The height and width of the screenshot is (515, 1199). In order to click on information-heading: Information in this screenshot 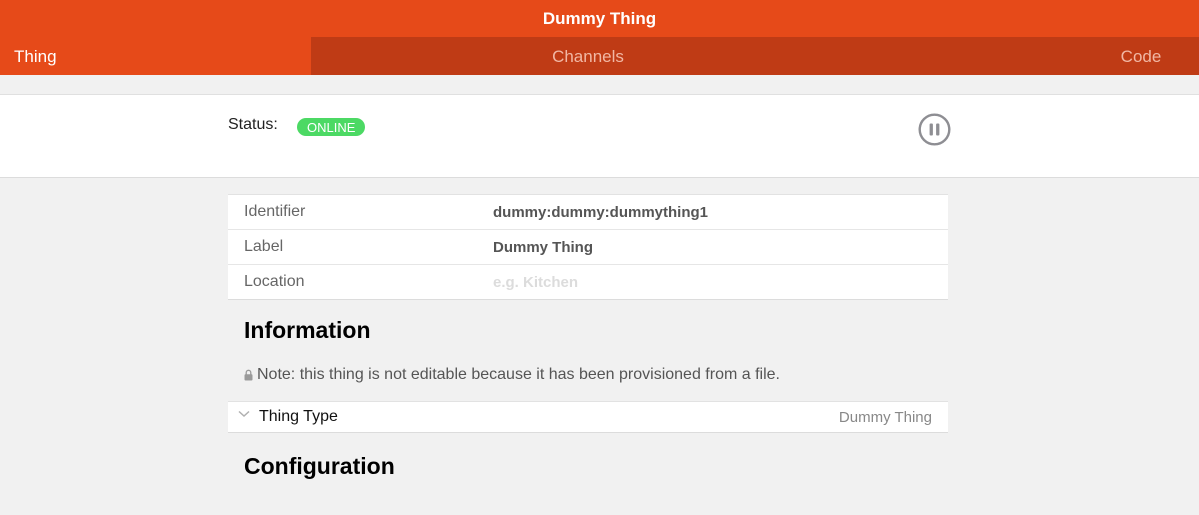, I will do `click(307, 330)`.